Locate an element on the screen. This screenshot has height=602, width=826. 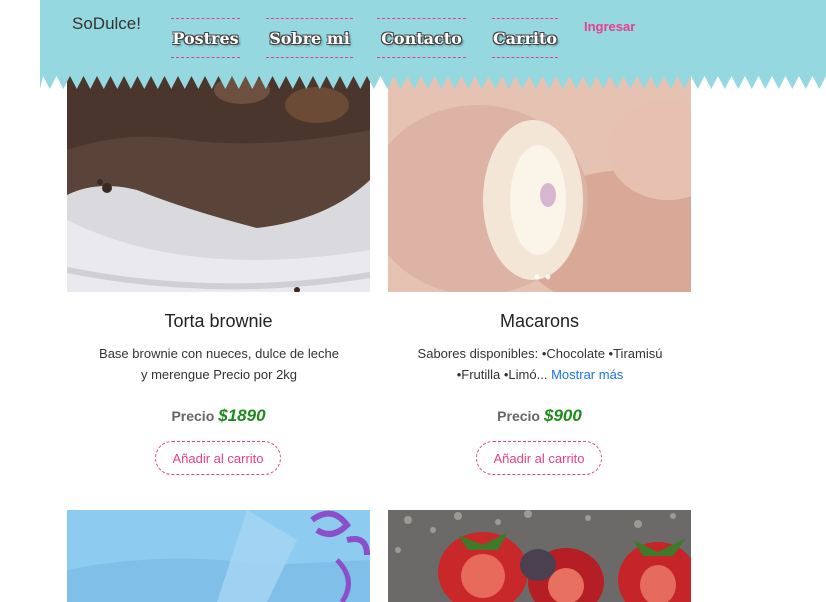
ribbon-cake-photo is located at coordinates (218, 556).